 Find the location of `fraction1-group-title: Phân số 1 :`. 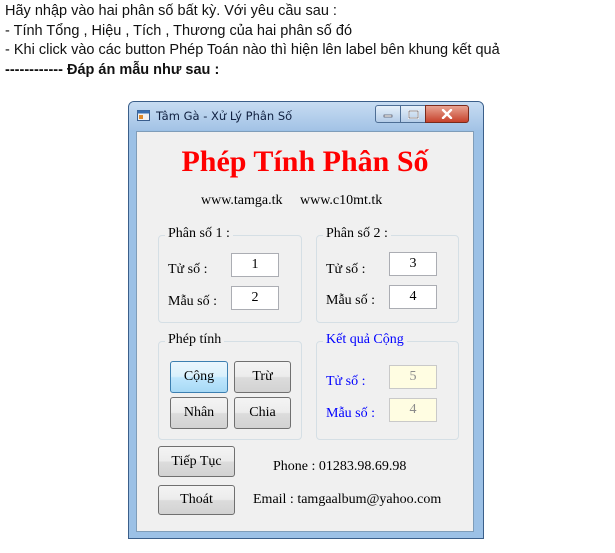

fraction1-group-title: Phân số 1 : is located at coordinates (199, 234).